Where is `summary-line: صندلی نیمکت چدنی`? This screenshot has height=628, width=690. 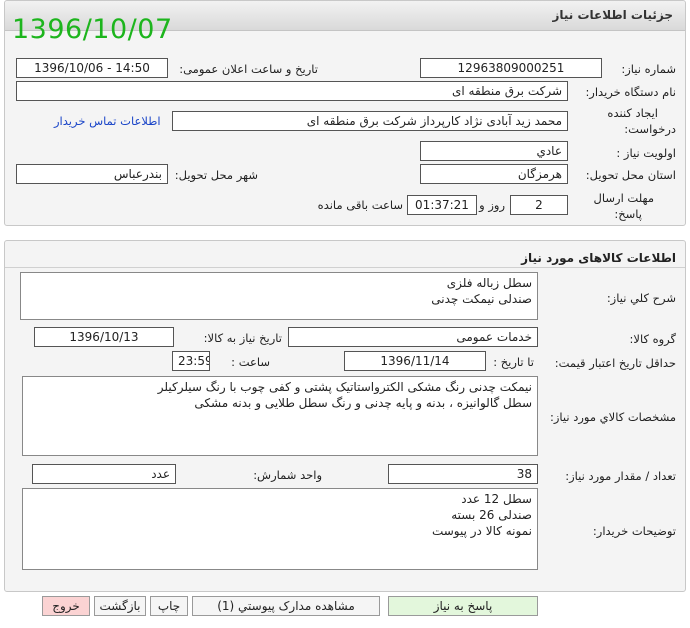 summary-line: صندلی نیمکت چدنی is located at coordinates (481, 299).